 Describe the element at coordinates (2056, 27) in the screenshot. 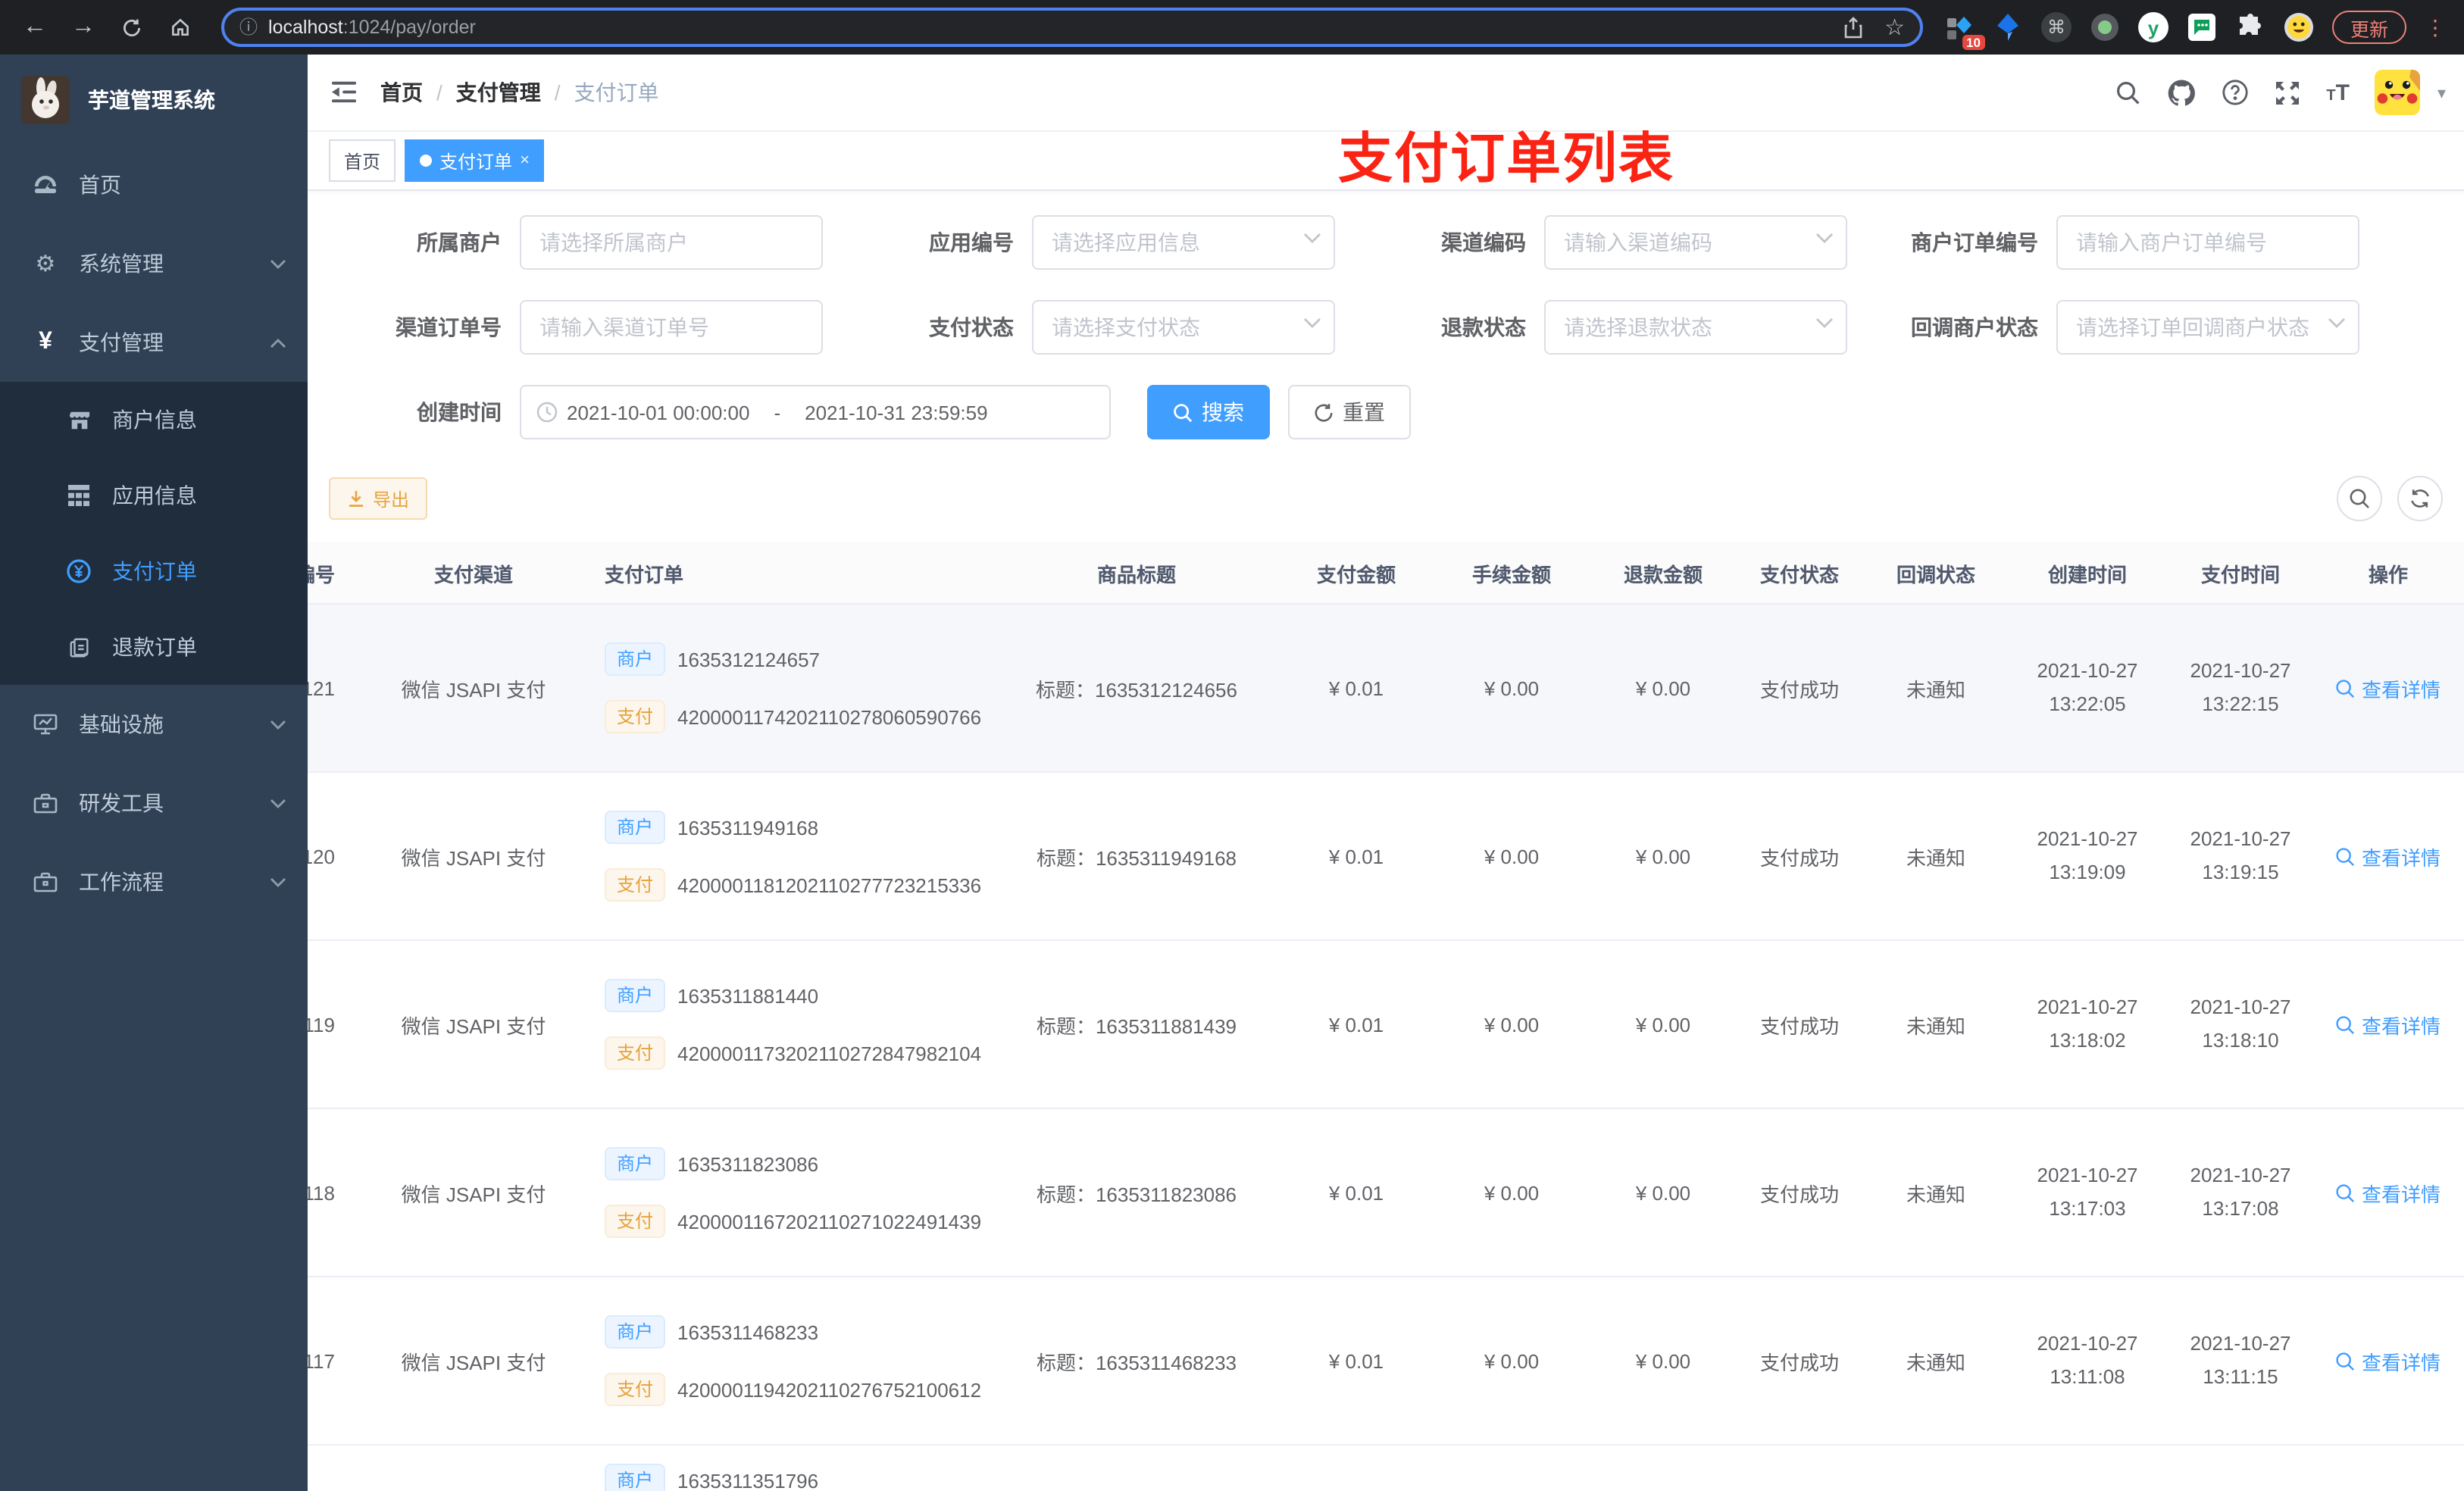

I see `command-extension-icon: ⌘` at that location.